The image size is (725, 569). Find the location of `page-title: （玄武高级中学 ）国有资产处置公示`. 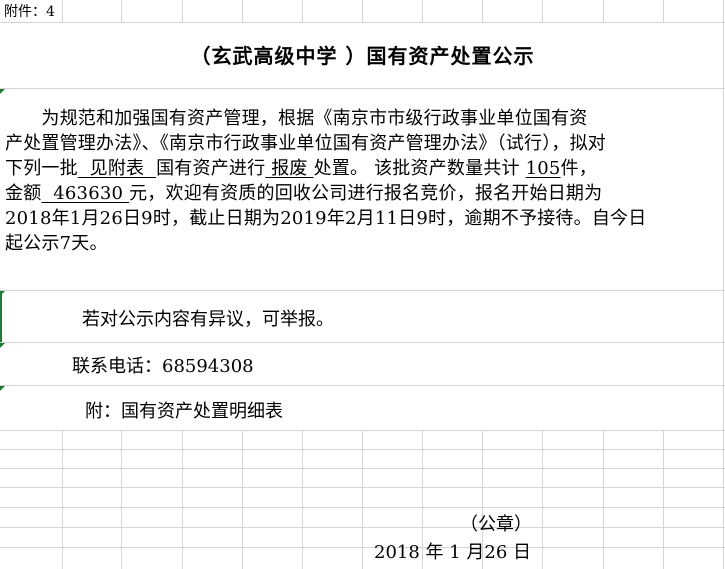

page-title: （玄武高级中学 ）国有资产处置公示 is located at coordinates (362, 56).